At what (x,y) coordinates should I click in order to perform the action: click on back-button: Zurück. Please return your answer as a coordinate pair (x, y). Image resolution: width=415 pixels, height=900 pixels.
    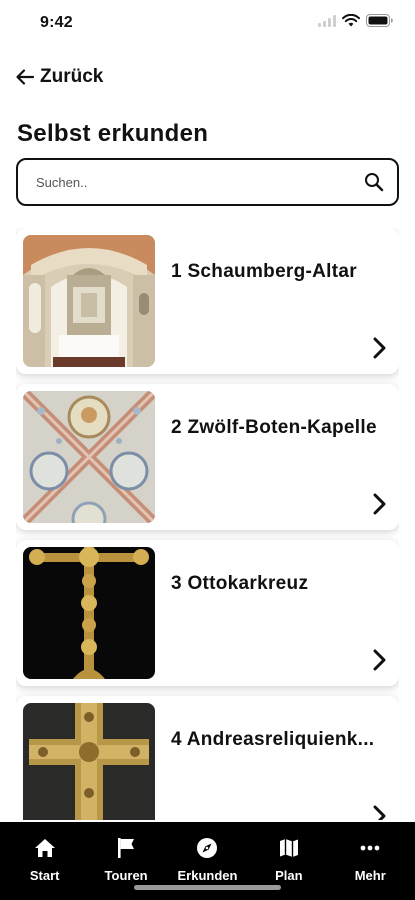
    Looking at the image, I should click on (58, 77).